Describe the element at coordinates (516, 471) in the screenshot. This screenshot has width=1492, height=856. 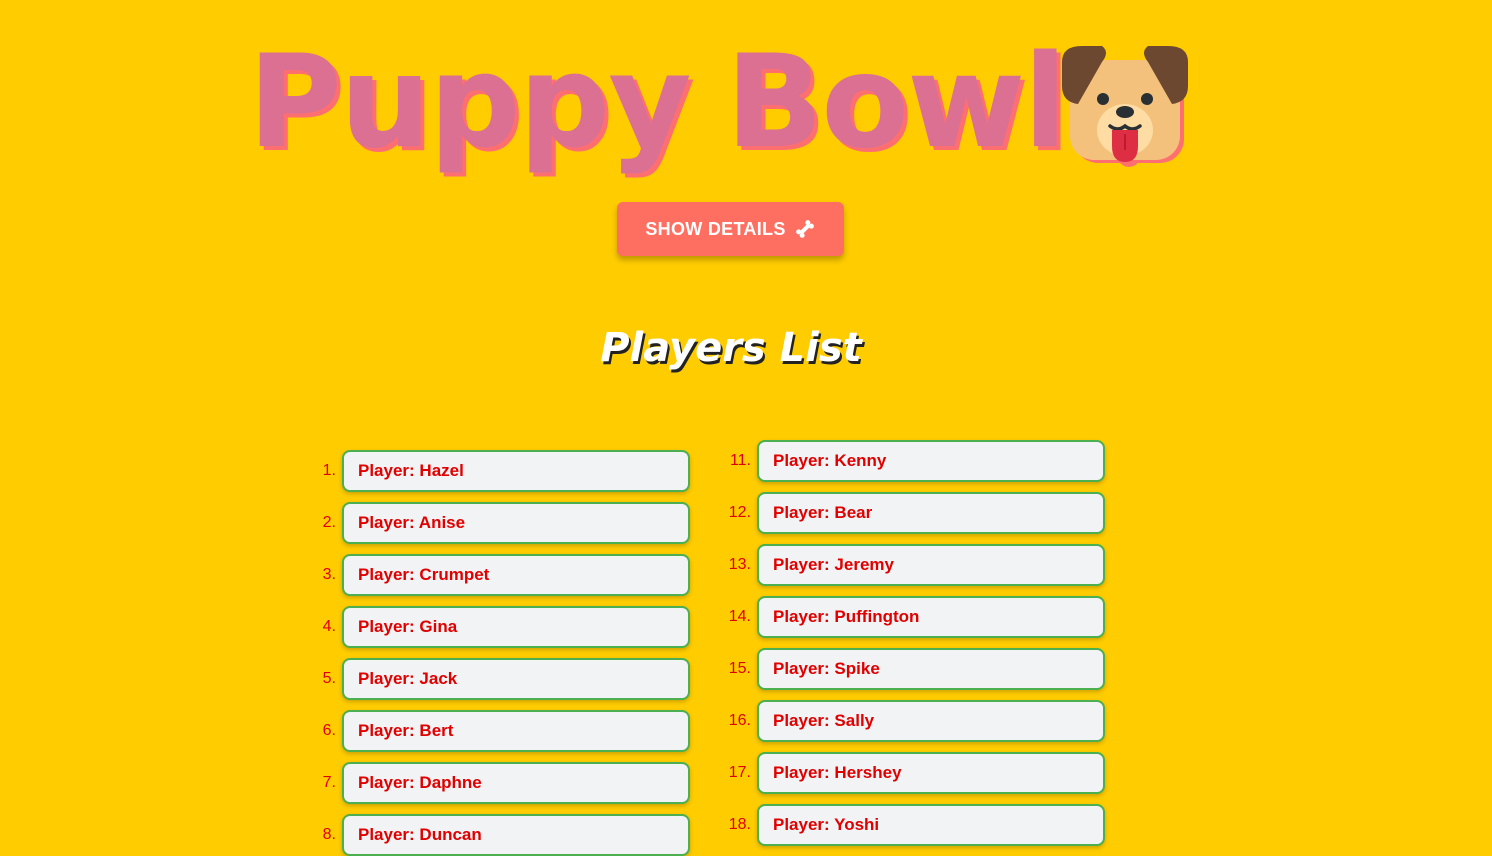
I see `player-card: Player: Hazel` at that location.